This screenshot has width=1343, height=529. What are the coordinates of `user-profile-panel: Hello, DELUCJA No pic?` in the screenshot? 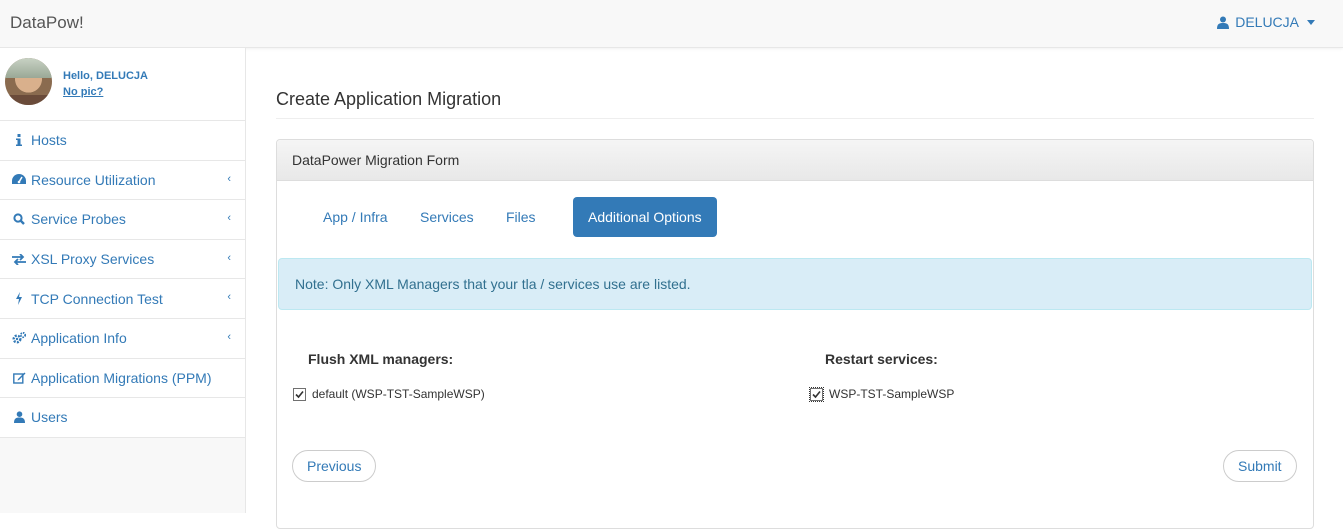 It's located at (122, 84).